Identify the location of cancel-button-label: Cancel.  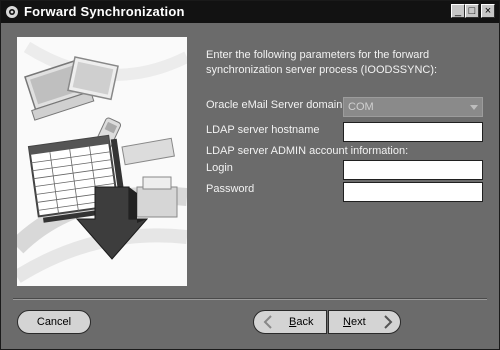
(54, 322).